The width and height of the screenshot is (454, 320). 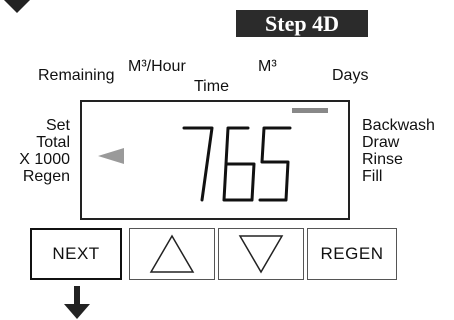 What do you see at coordinates (302, 23) in the screenshot?
I see `step-badge: Step 4D` at bounding box center [302, 23].